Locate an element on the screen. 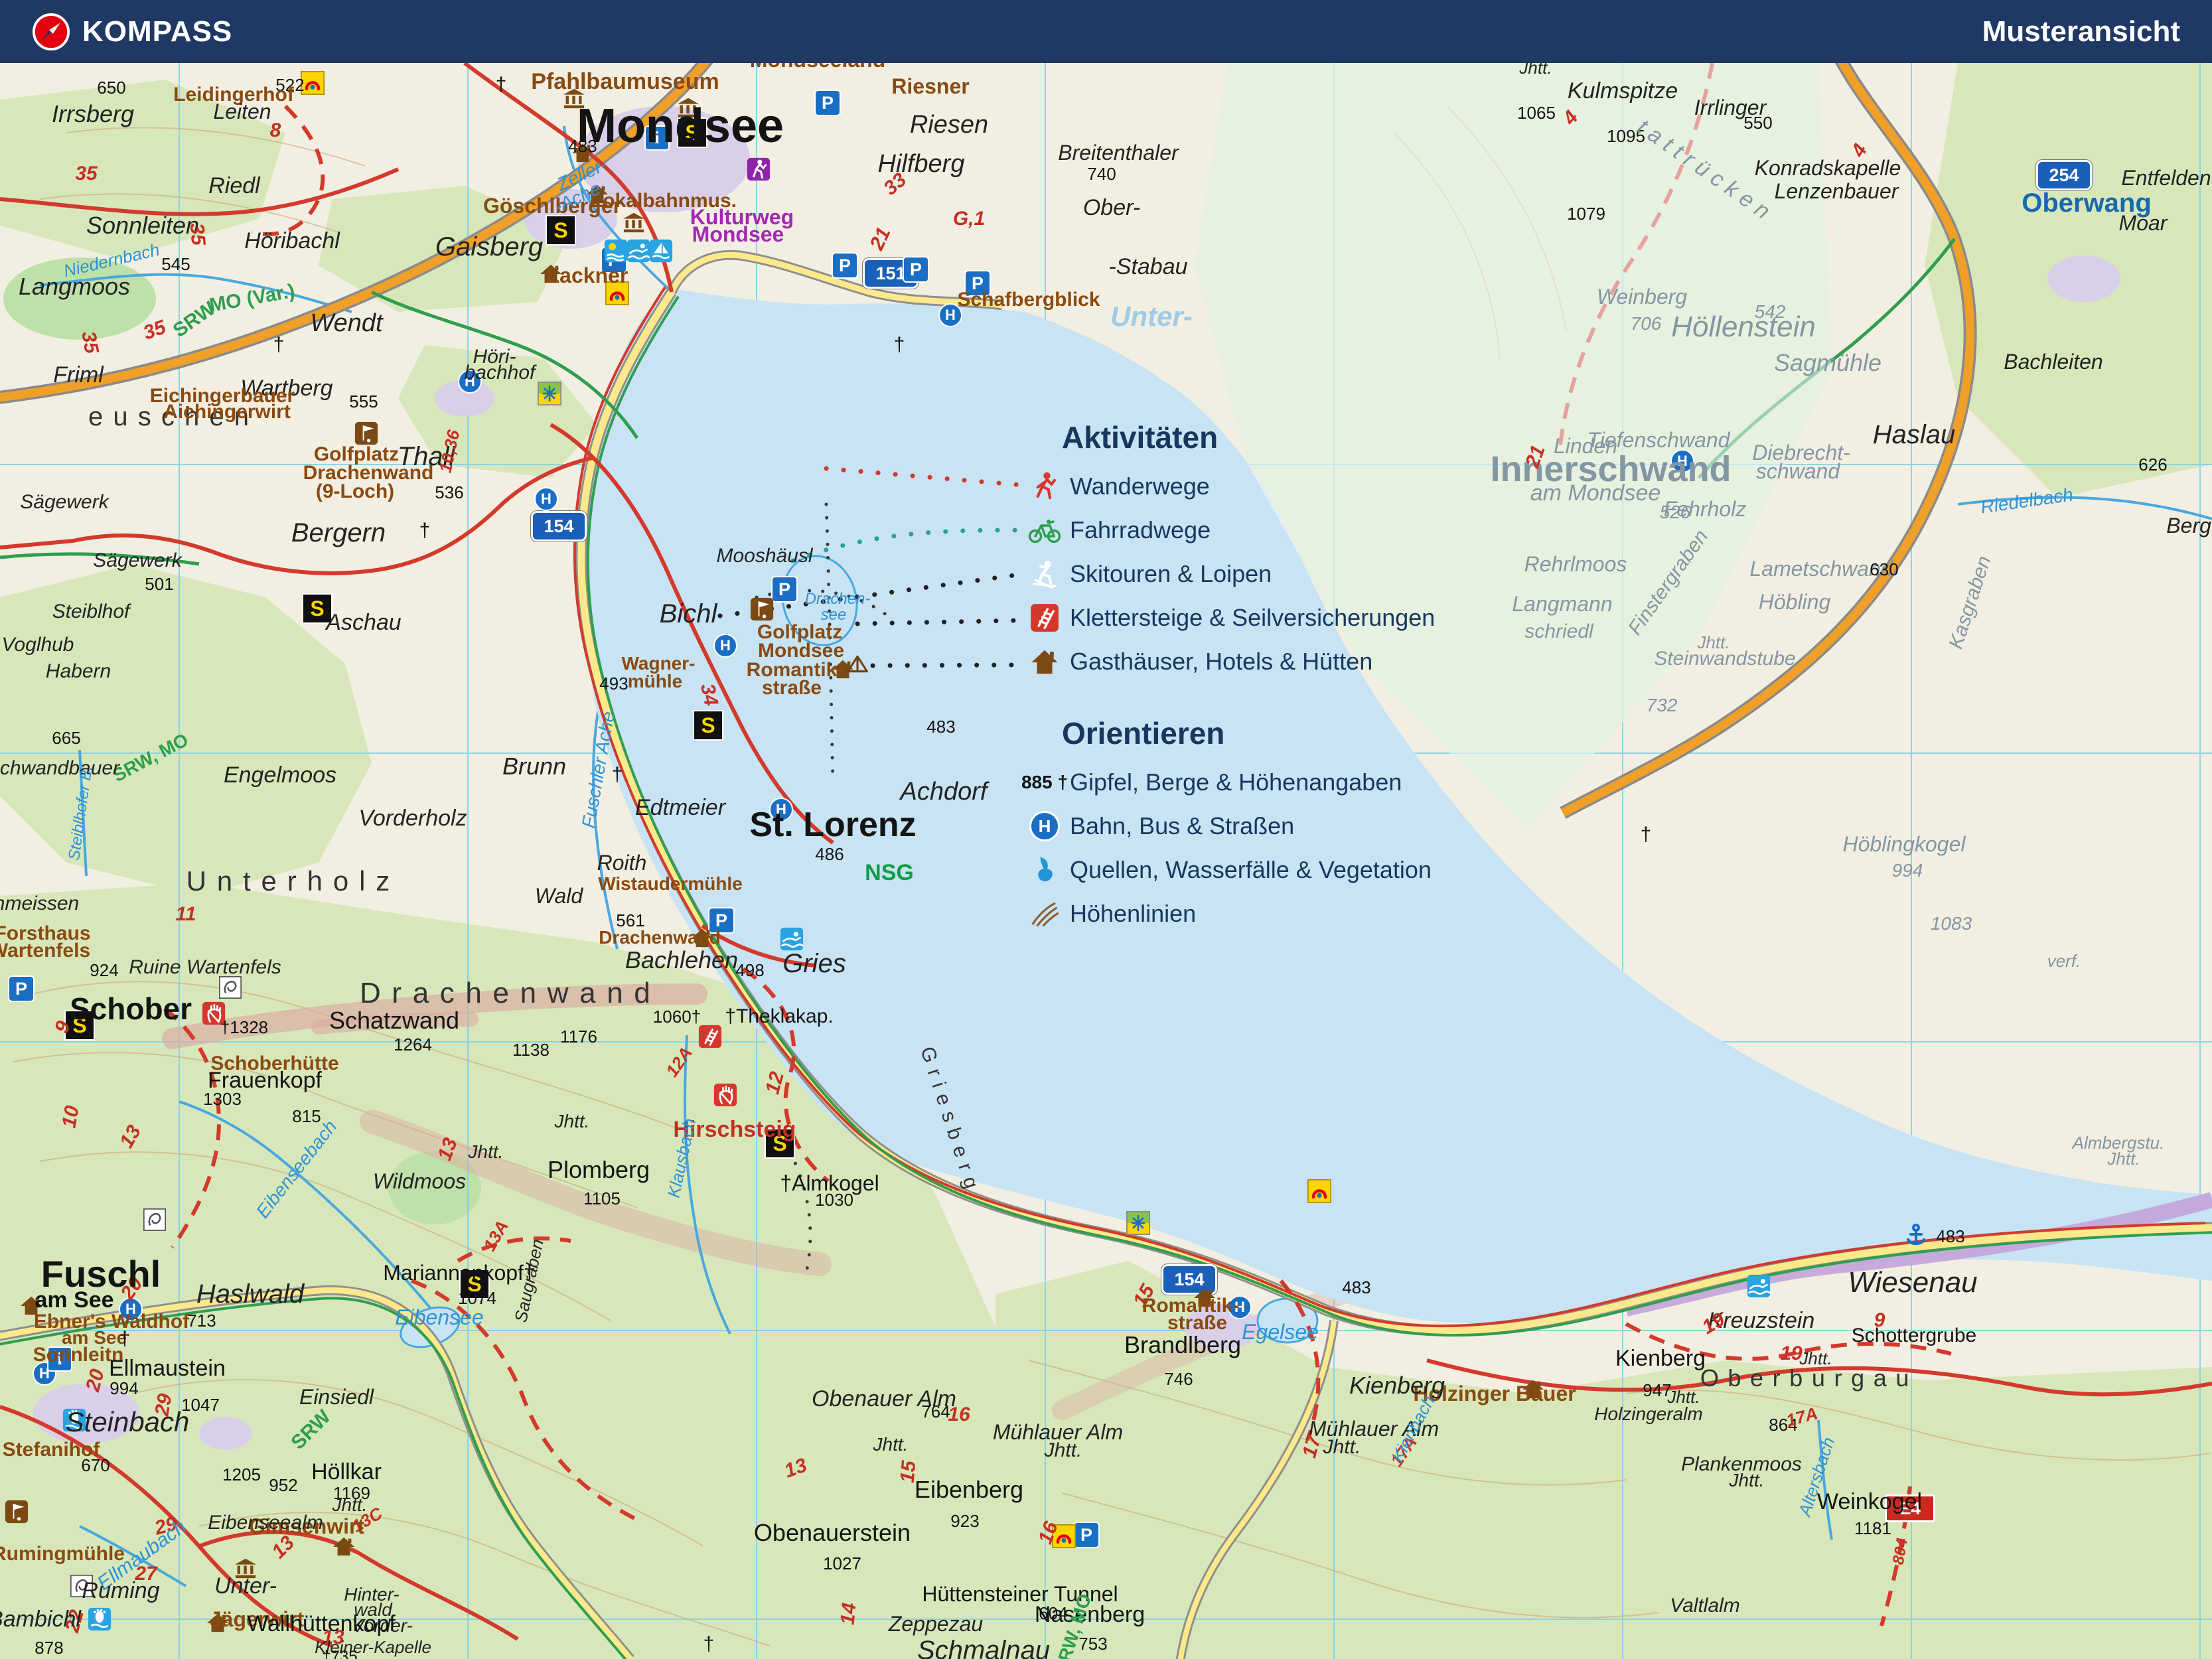  spring-icon is located at coordinates (1044, 870).